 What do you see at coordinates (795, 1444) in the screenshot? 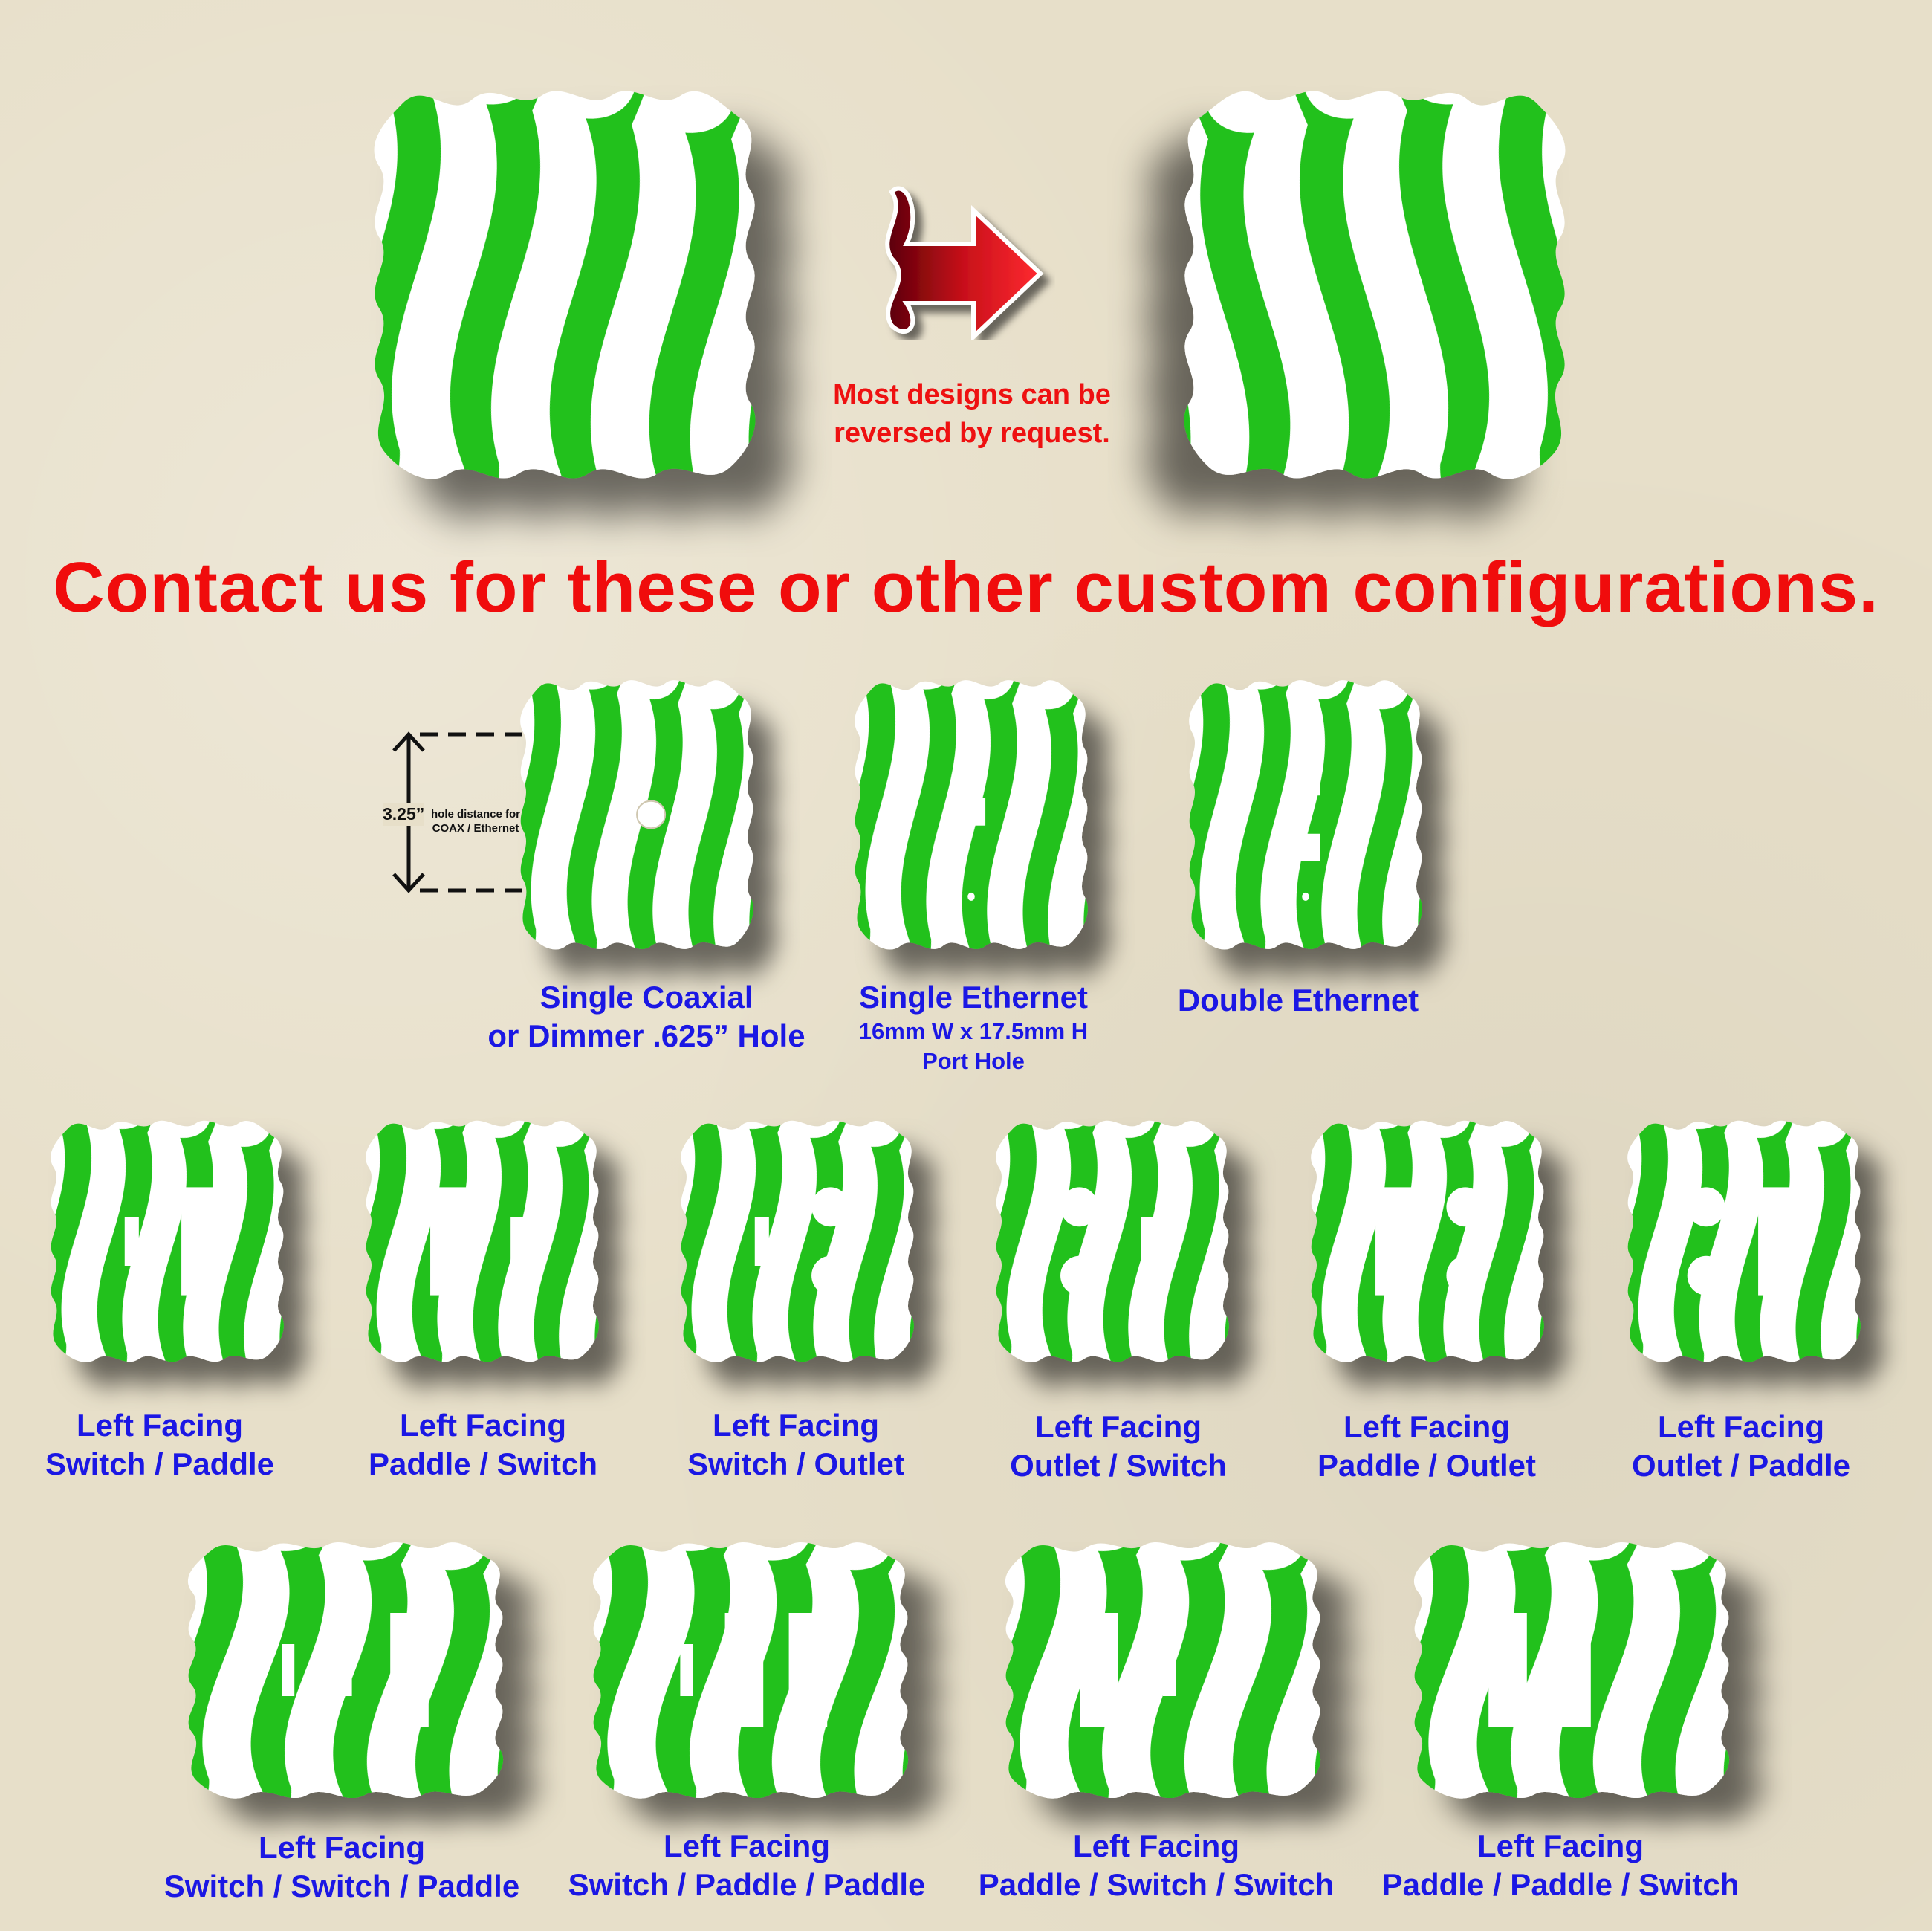
I see `label-switch-outlet: Left Facing Switch / Outlet` at bounding box center [795, 1444].